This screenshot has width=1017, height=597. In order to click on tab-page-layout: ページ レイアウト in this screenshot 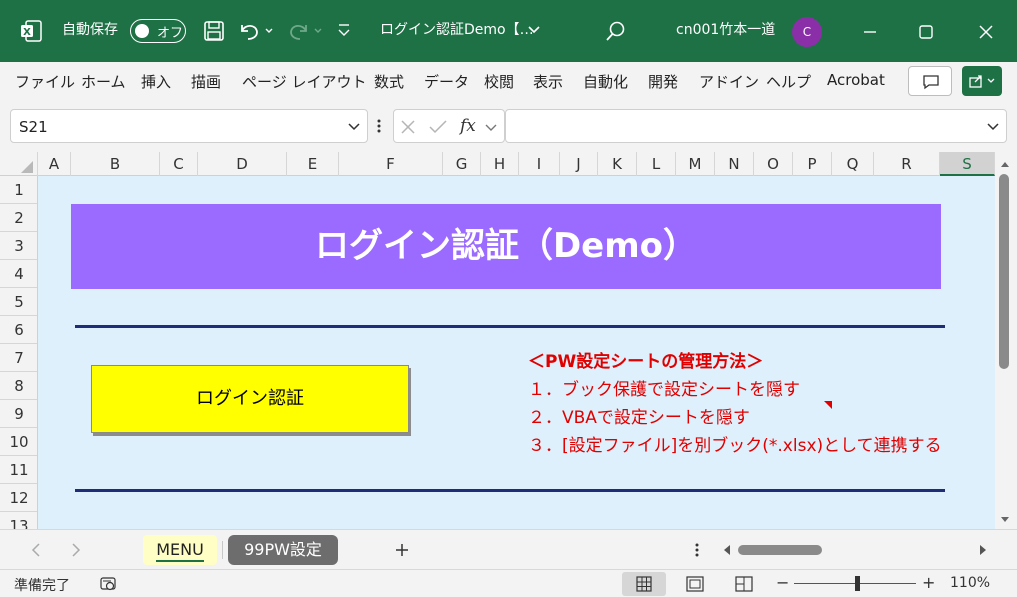, I will do `click(304, 81)`.